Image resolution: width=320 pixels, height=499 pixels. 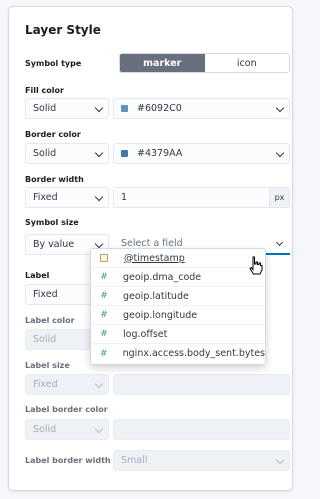 What do you see at coordinates (201, 460) in the screenshot?
I see `label-border-width-select: Small` at bounding box center [201, 460].